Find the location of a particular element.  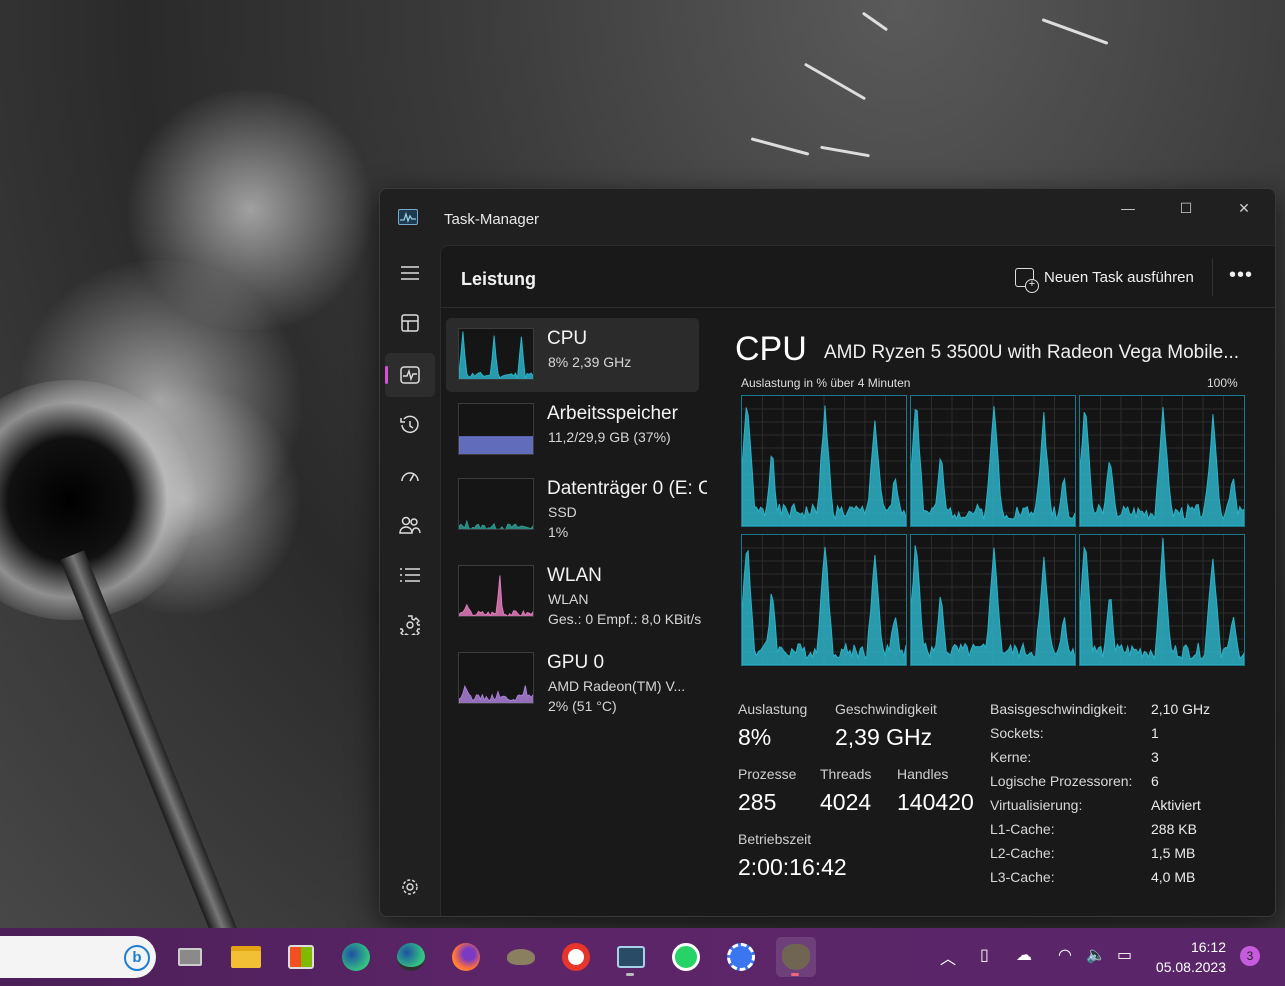

resource-memory: Arbeitsspeicher 11,2/29,9 GB (37%) is located at coordinates (572, 430).